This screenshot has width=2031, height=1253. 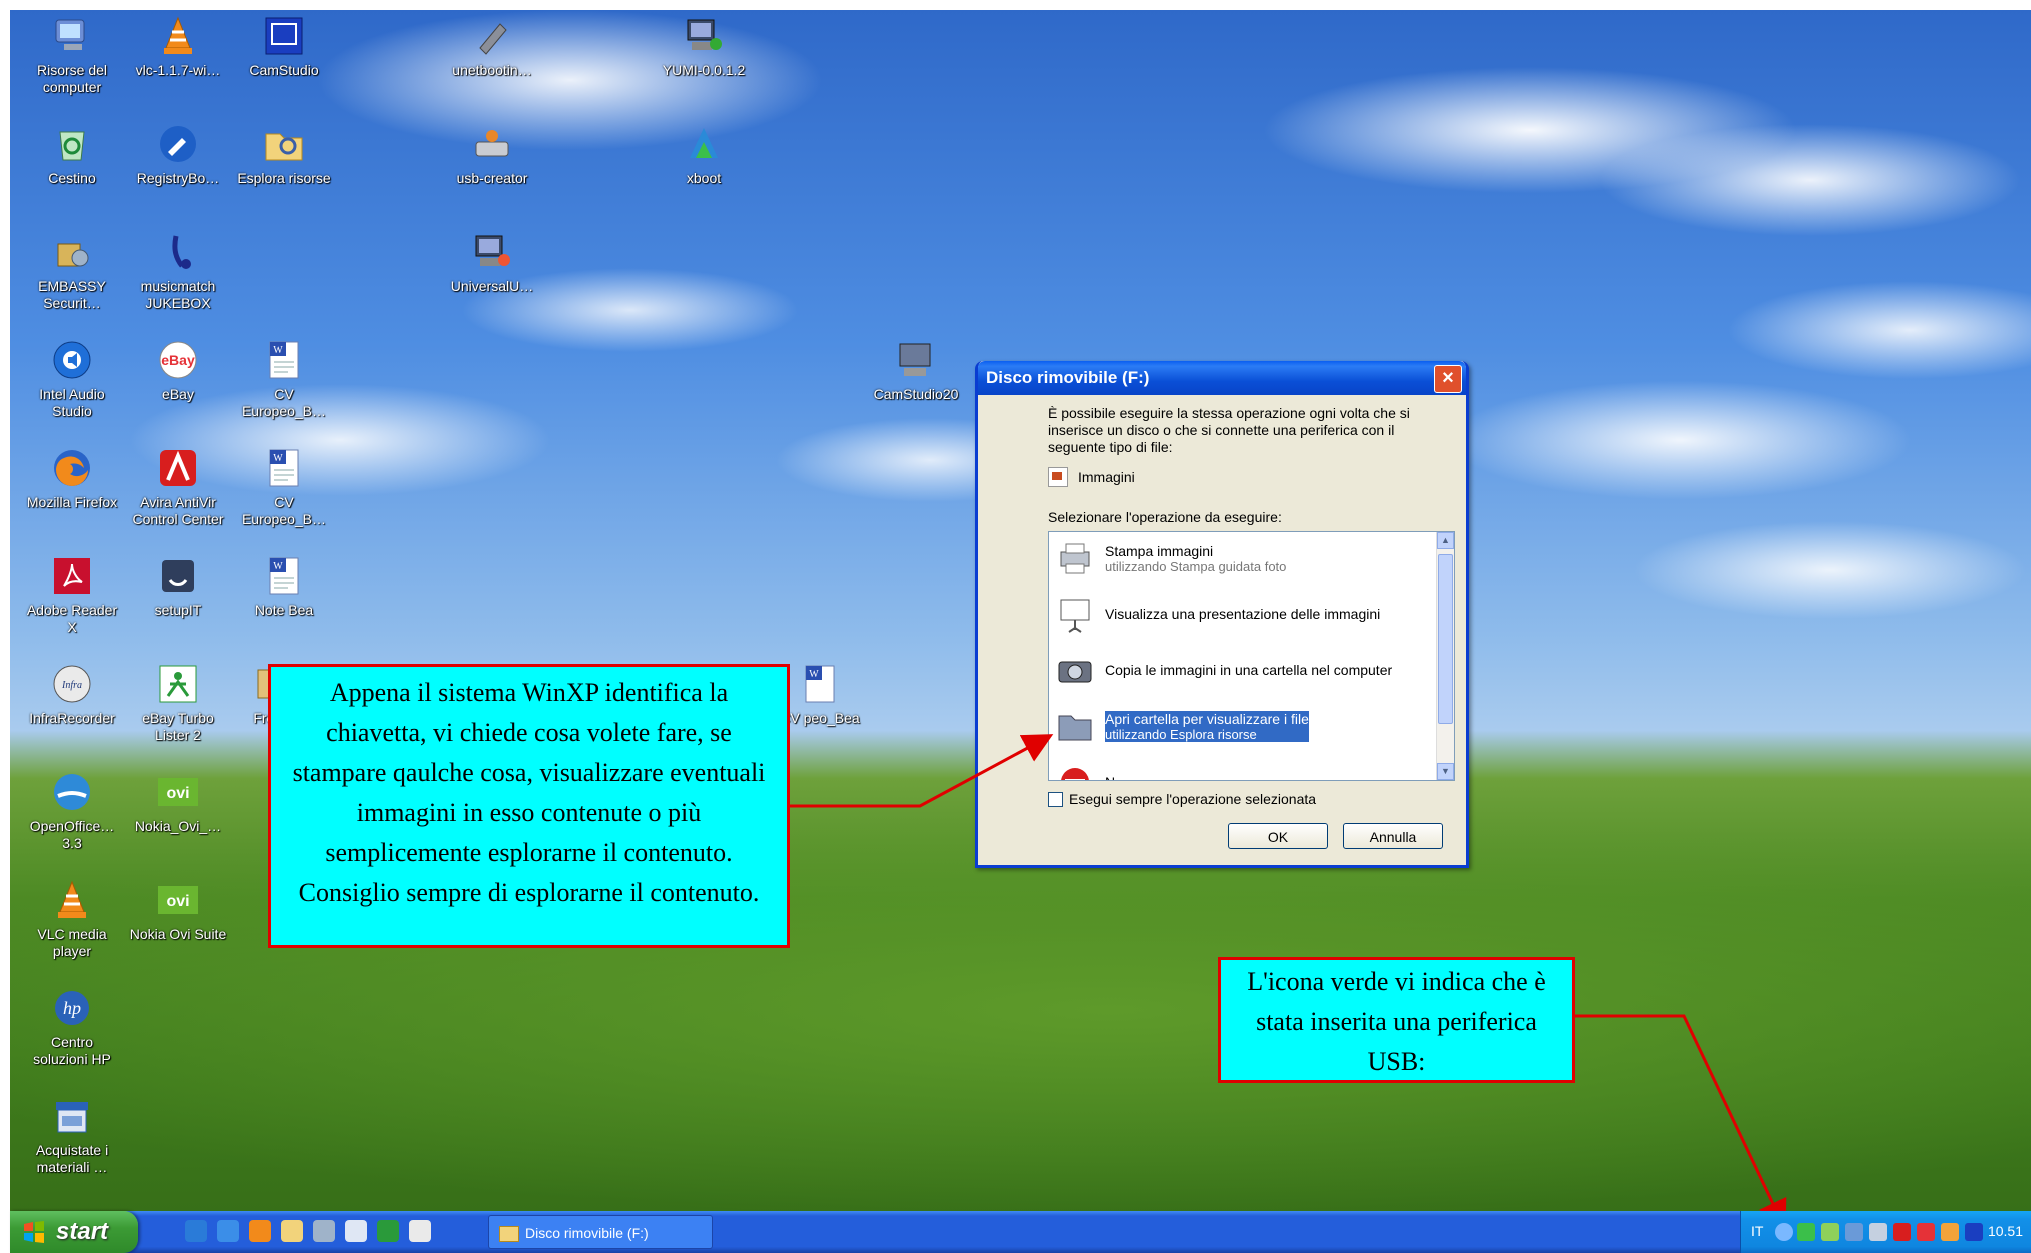 I want to click on hp-icon: hp, so click(x=72, y=1008).